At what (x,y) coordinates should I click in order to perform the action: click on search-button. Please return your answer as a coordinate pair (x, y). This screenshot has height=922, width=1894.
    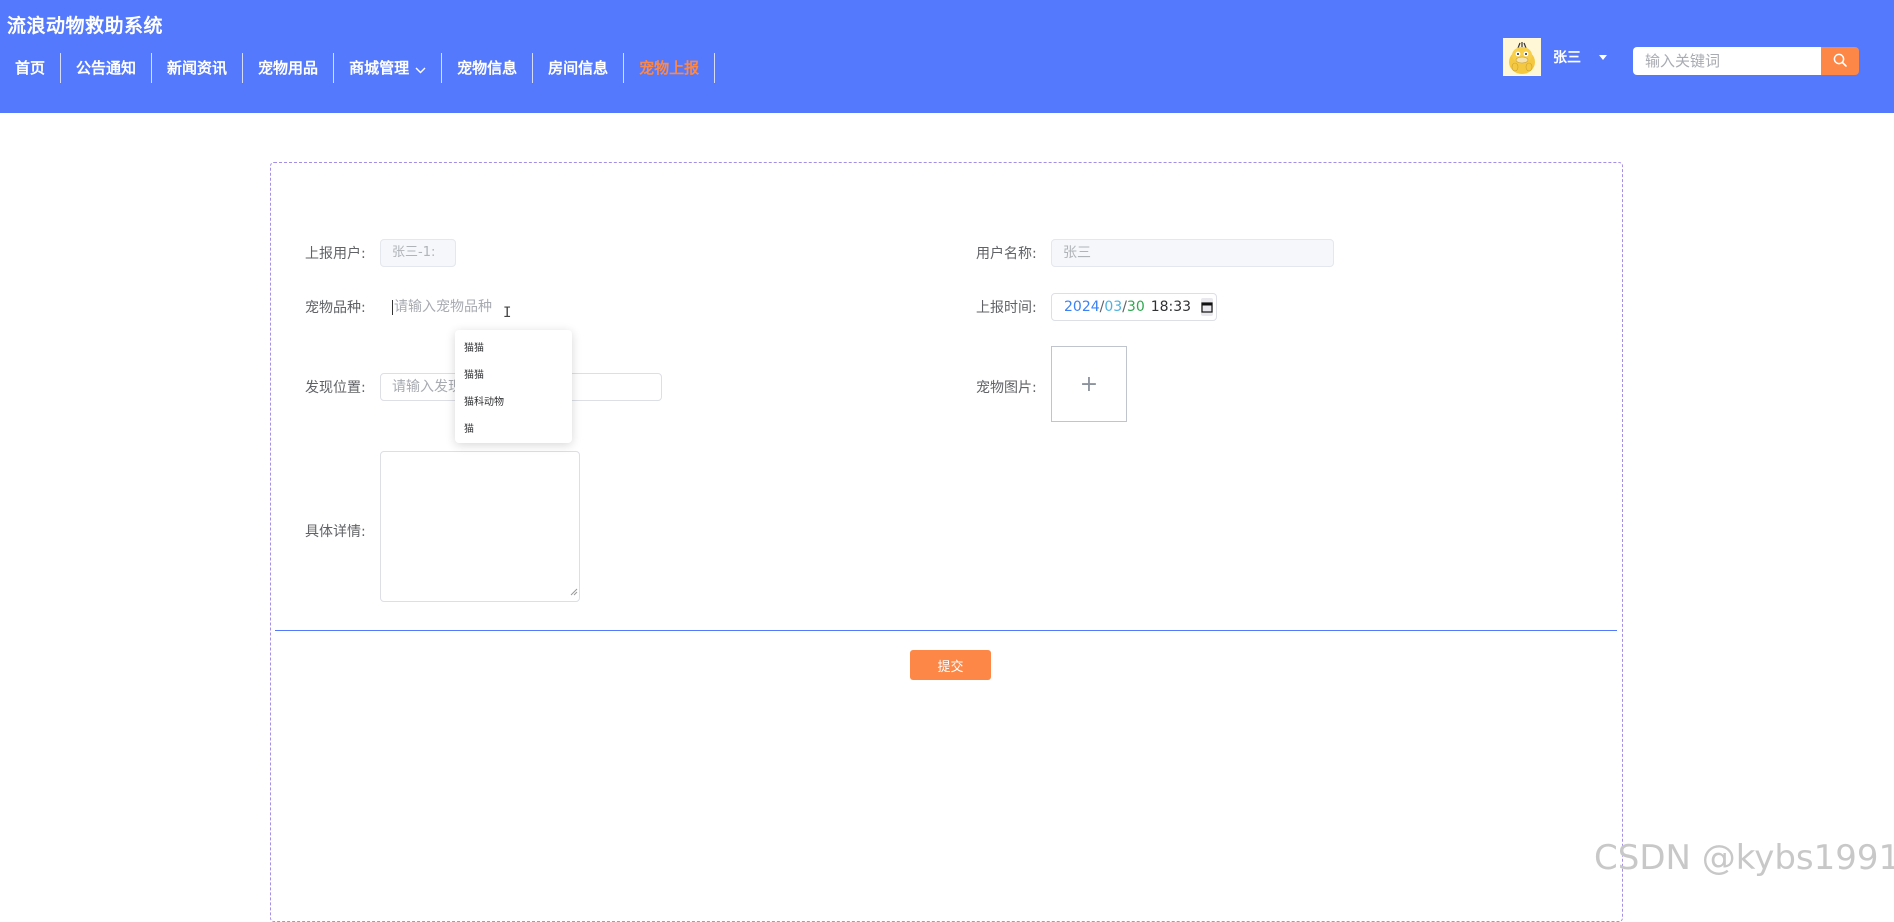
    Looking at the image, I should click on (1840, 61).